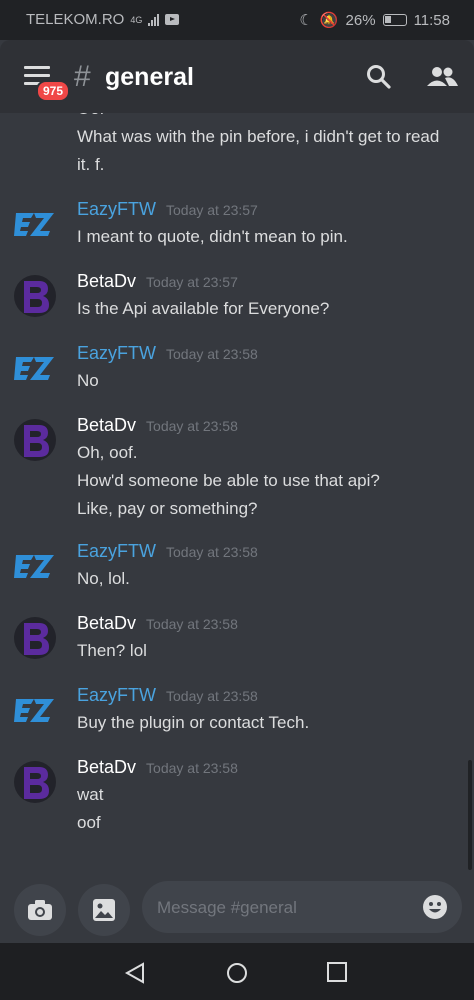 Image resolution: width=474 pixels, height=1000 pixels. I want to click on message-text: I meant to quote, didn't mean to pin., so click(212, 236).